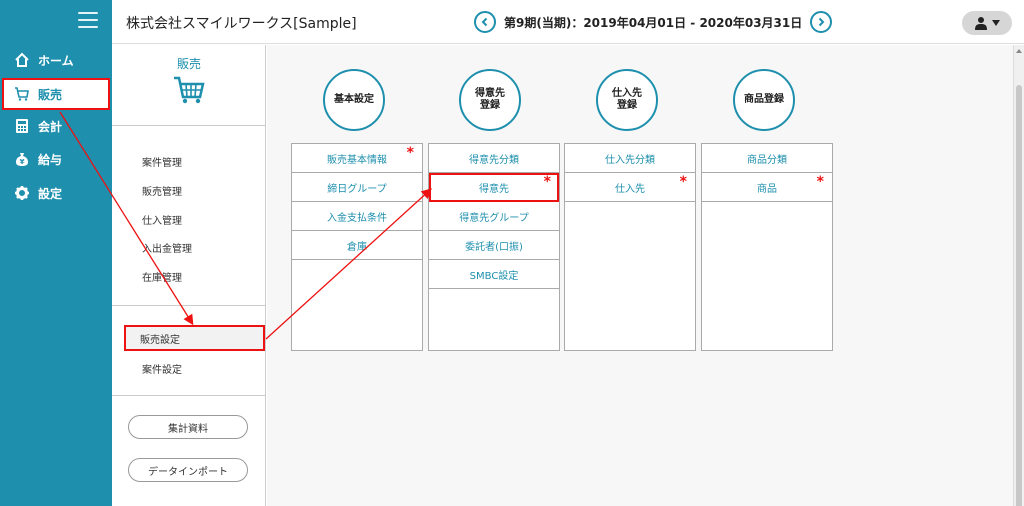  Describe the element at coordinates (1019, 295) in the screenshot. I see `scrollbar-thumb` at that location.